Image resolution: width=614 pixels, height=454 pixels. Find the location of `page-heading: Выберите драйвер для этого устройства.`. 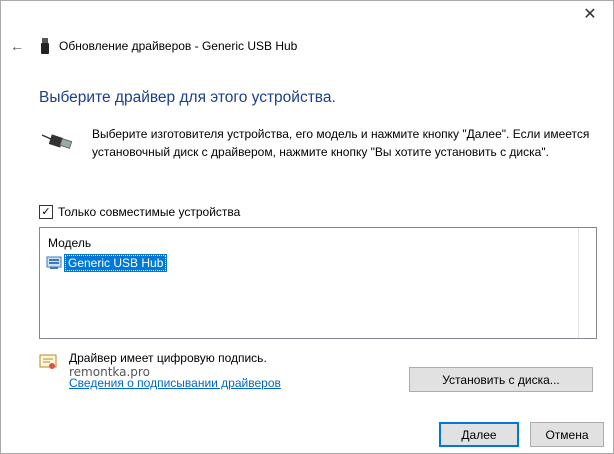

page-heading: Выберите драйвер для этого устройства. is located at coordinates (187, 97).